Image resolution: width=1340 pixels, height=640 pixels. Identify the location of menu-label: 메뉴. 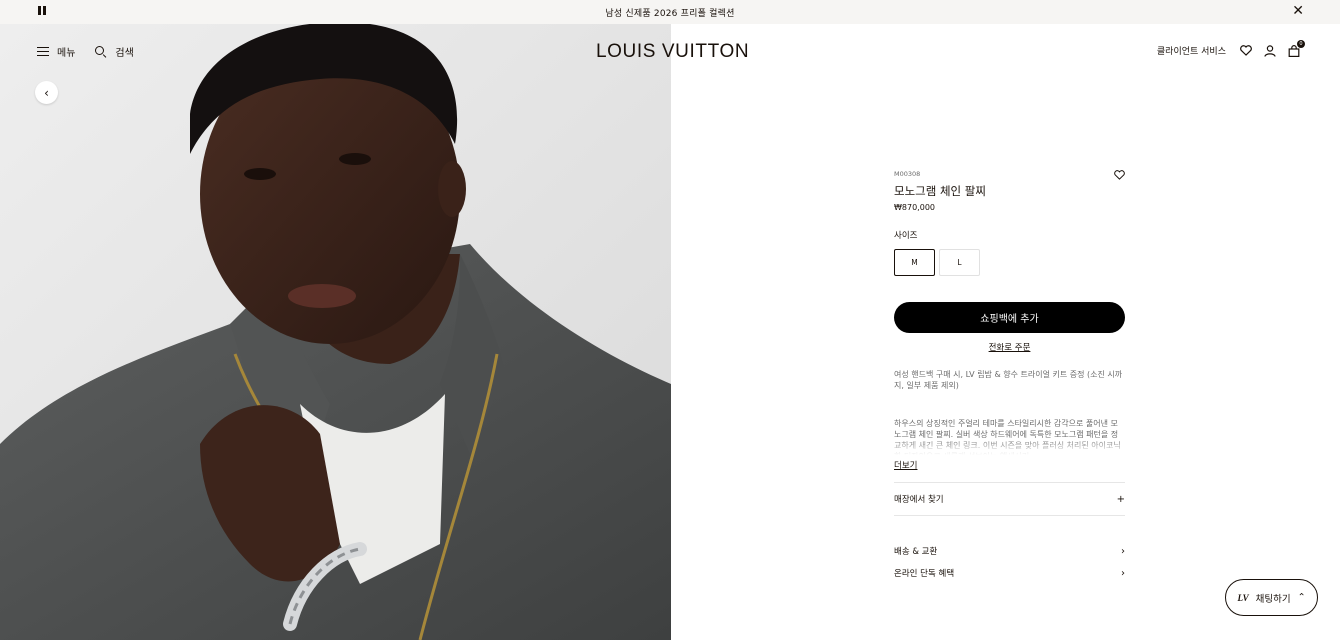
(66, 53).